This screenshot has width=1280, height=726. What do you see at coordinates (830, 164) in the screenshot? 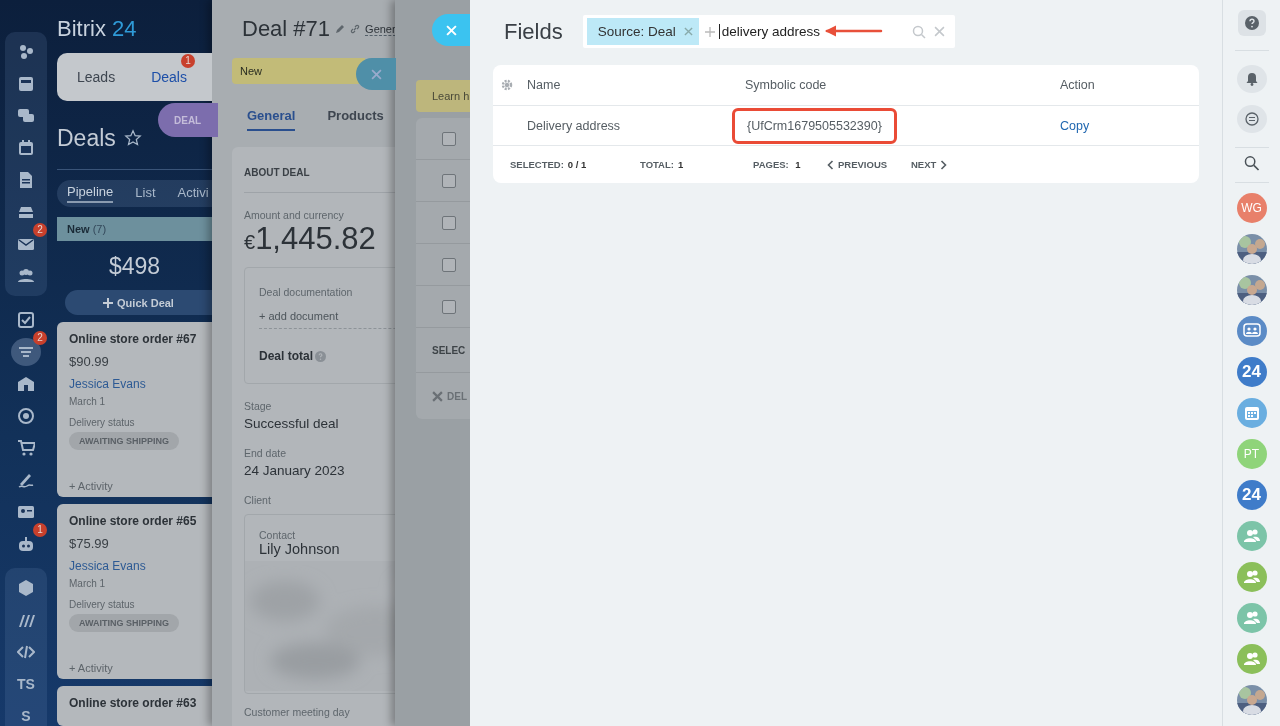
I see `chevron-left-icon` at bounding box center [830, 164].